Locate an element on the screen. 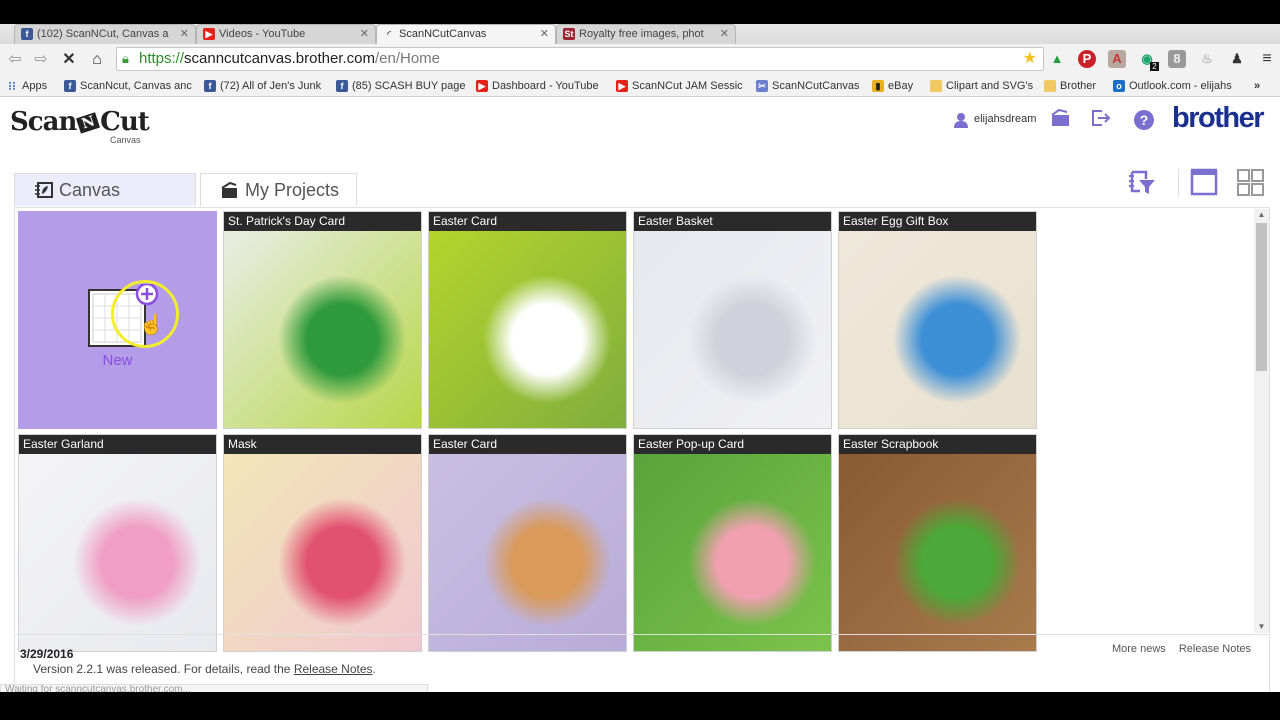 The height and width of the screenshot is (720, 1280). tab-label: My Projects is located at coordinates (292, 190).